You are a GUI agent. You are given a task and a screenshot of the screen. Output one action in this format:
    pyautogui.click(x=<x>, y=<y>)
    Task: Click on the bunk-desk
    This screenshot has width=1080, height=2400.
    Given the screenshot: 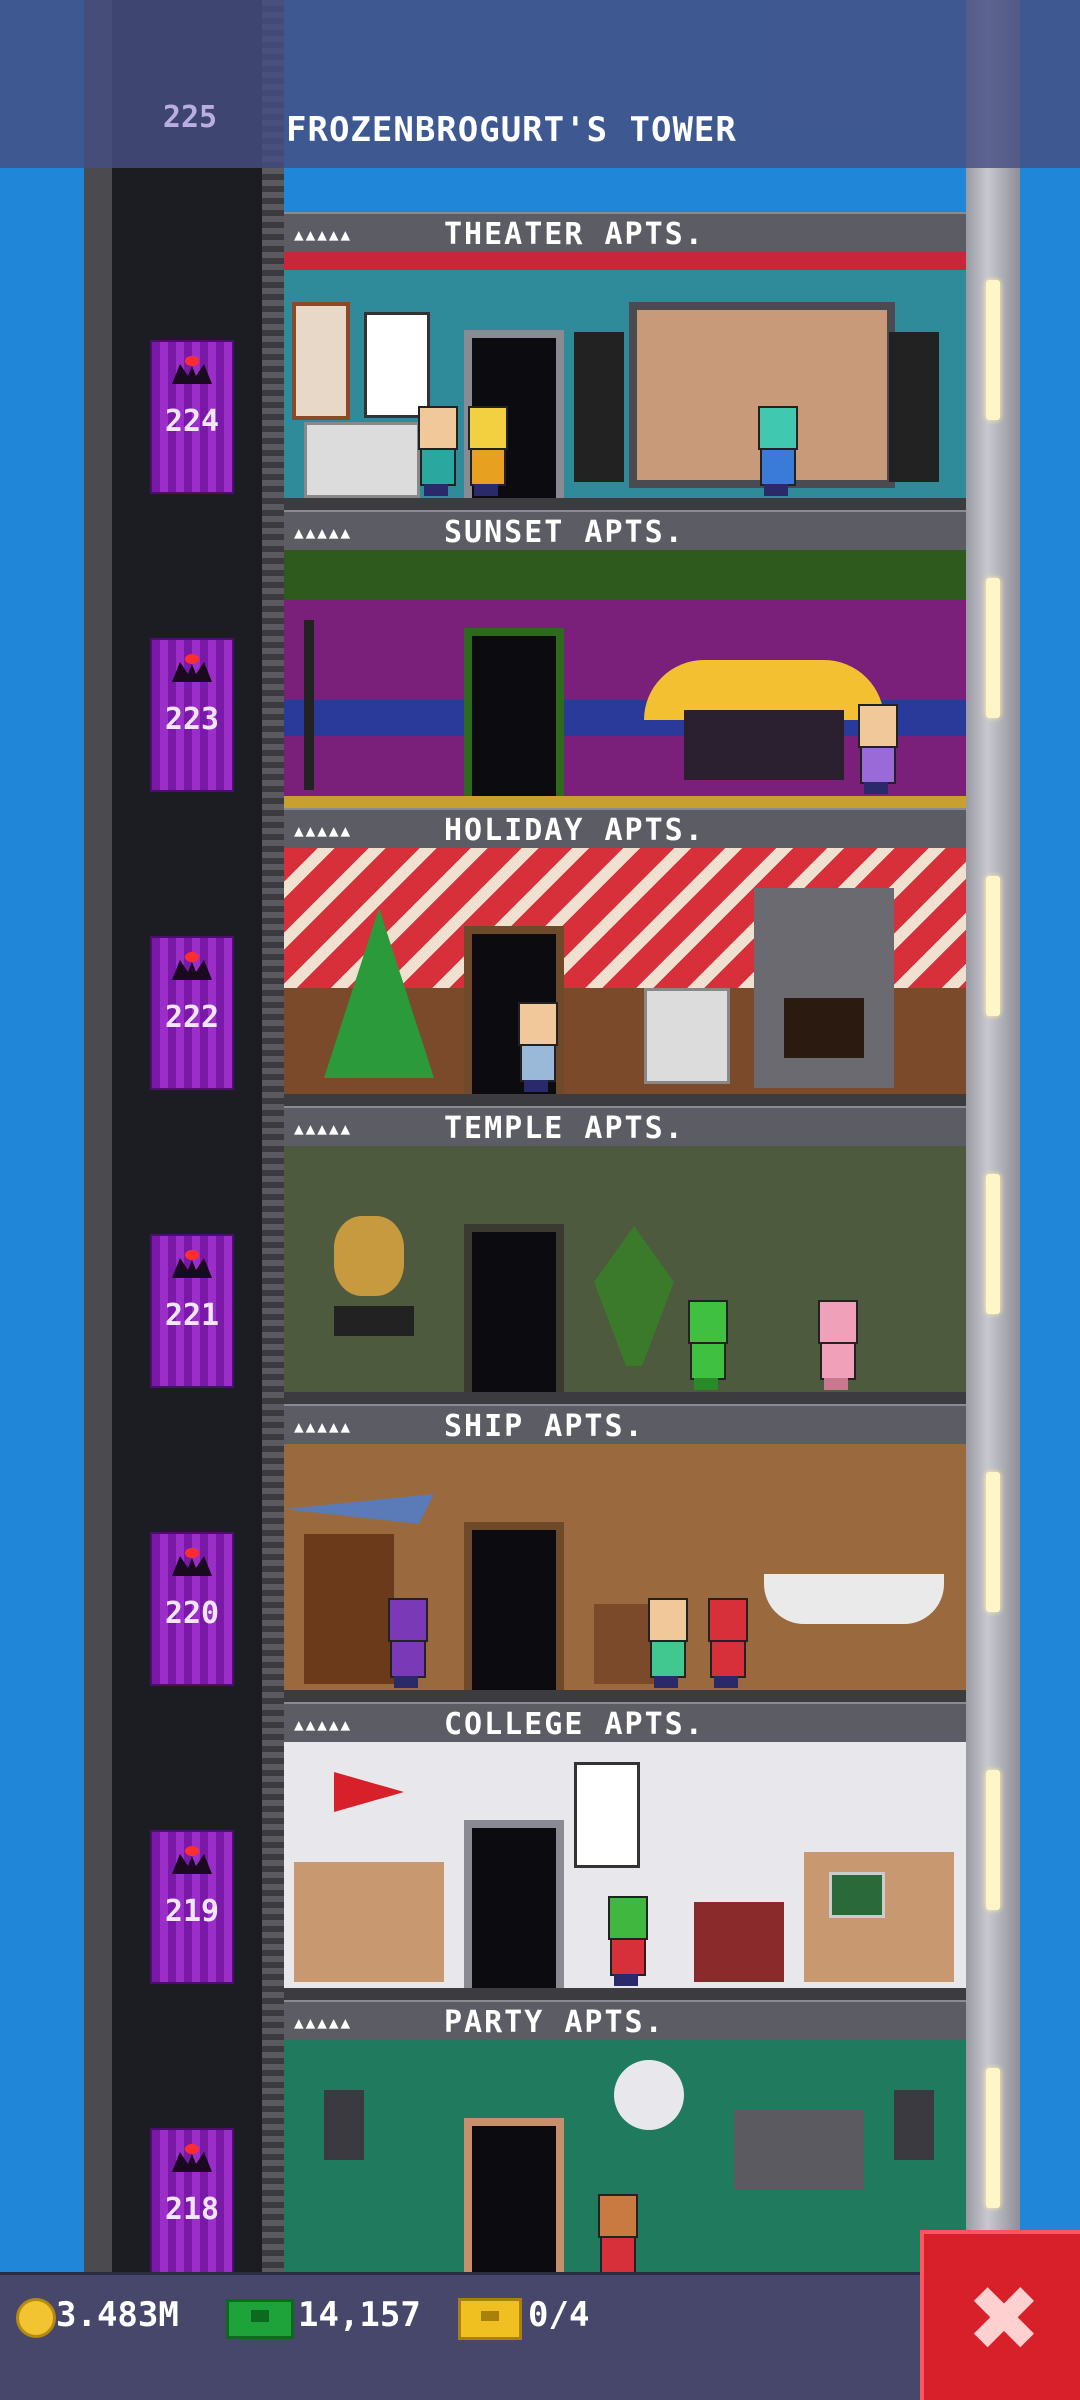 What is the action you would take?
    pyautogui.click(x=369, y=1922)
    